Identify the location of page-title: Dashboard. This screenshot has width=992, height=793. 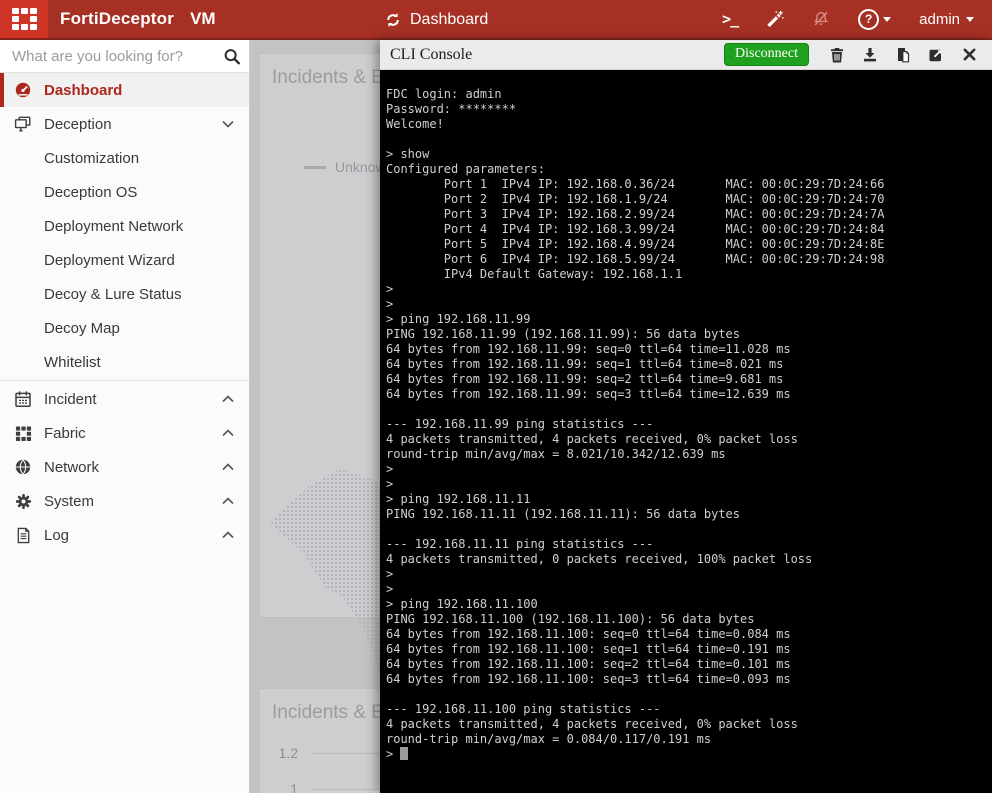
(449, 19).